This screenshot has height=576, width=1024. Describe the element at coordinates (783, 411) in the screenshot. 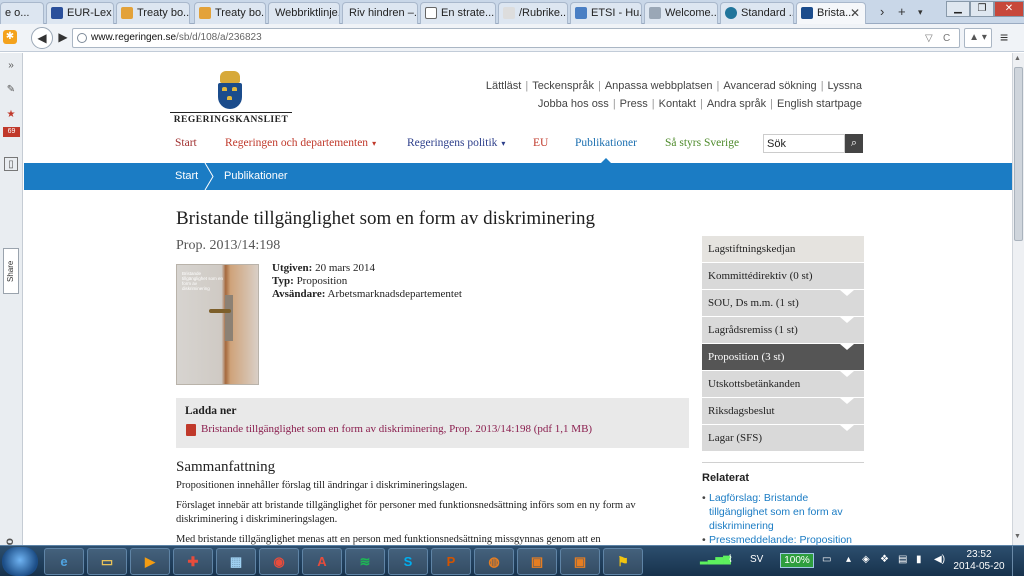

I see `process-item-riksdagsbeslut: Riksdagsbeslut` at that location.